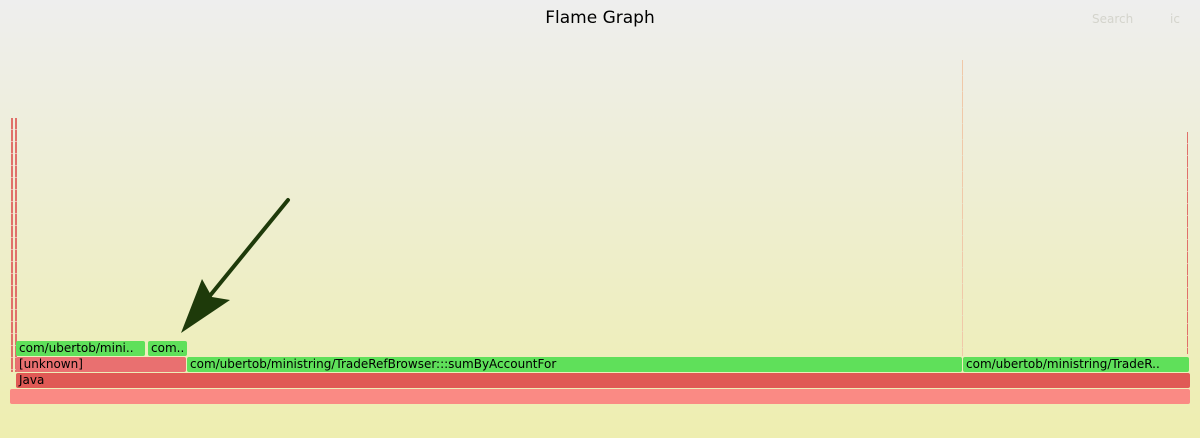 The width and height of the screenshot is (1200, 438). I want to click on annotation-arrow-icon, so click(235, 265).